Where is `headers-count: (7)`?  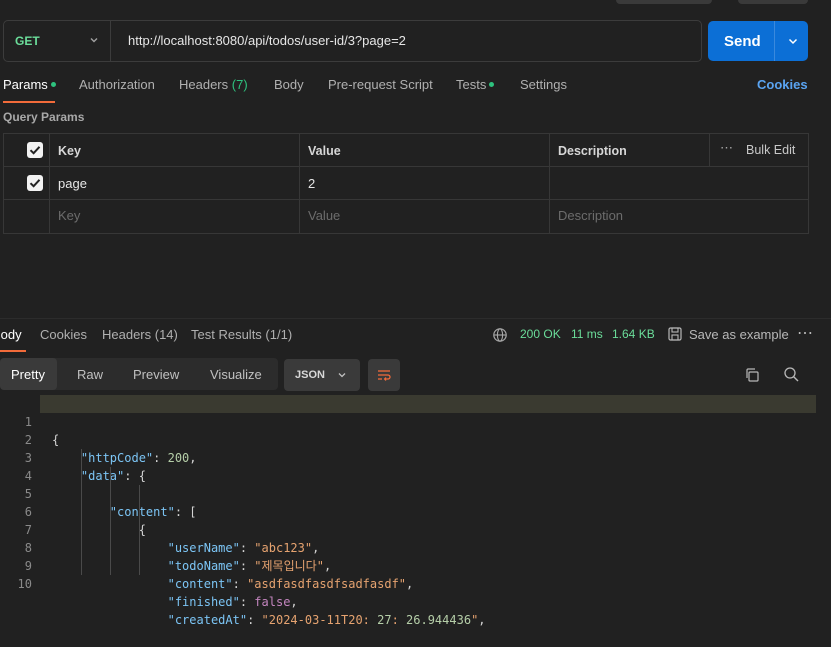
headers-count: (7) is located at coordinates (239, 84).